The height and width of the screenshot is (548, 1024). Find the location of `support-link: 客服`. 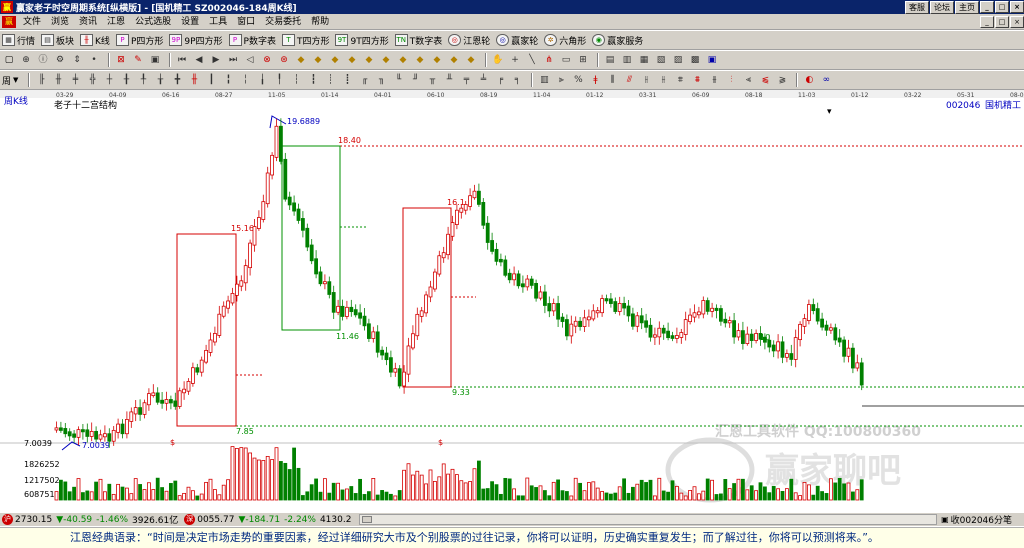

support-link: 客服 is located at coordinates (917, 7).